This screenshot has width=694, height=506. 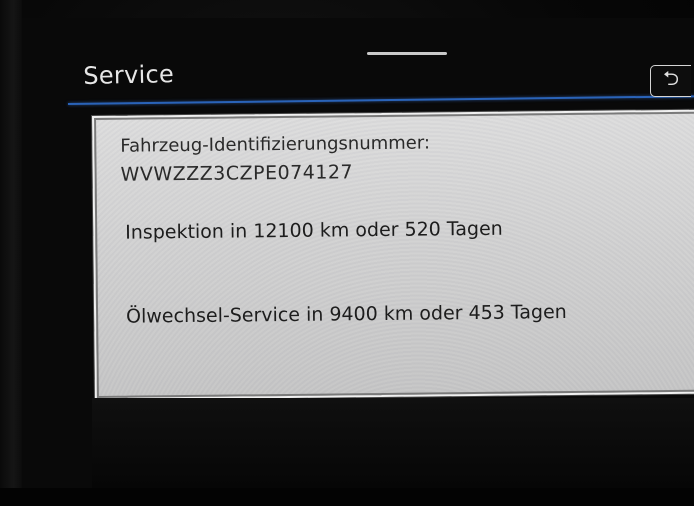 What do you see at coordinates (407, 53) in the screenshot?
I see `drawer-handle` at bounding box center [407, 53].